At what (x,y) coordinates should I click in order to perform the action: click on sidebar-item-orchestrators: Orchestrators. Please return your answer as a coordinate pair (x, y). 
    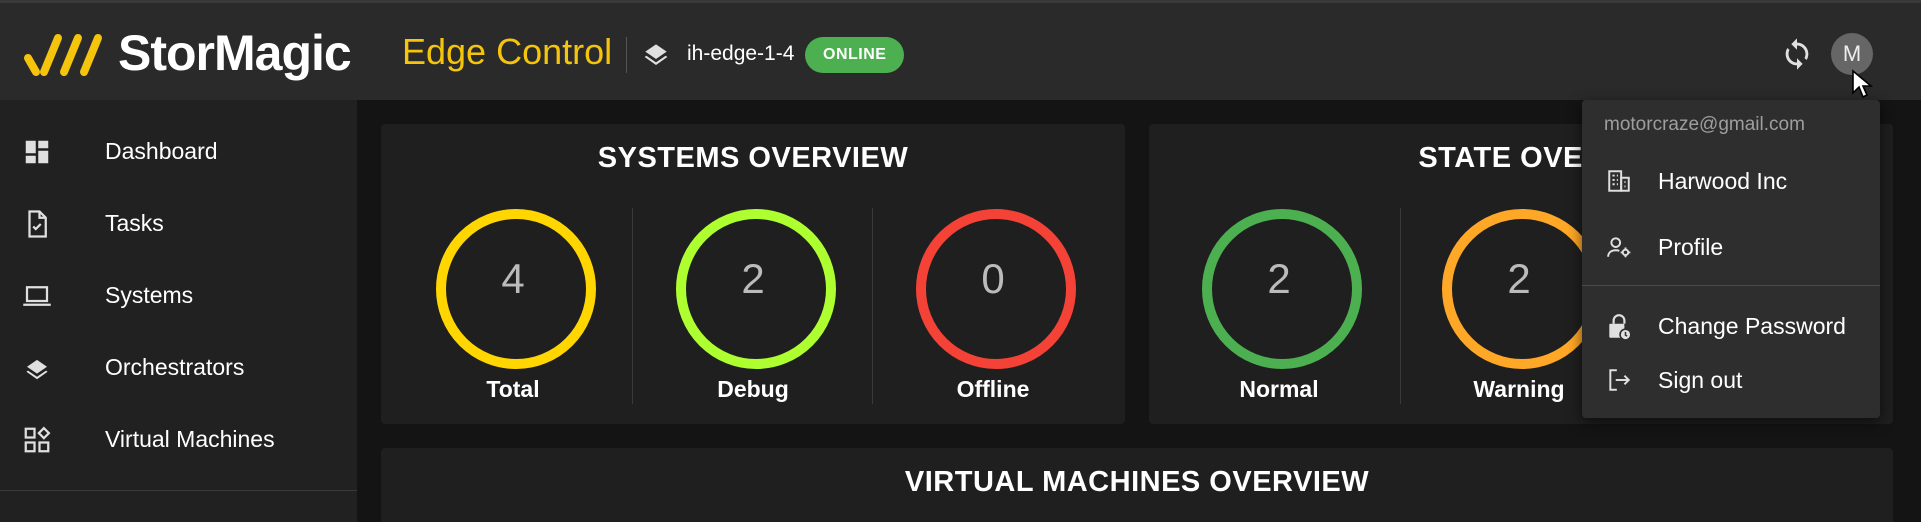
    Looking at the image, I should click on (178, 367).